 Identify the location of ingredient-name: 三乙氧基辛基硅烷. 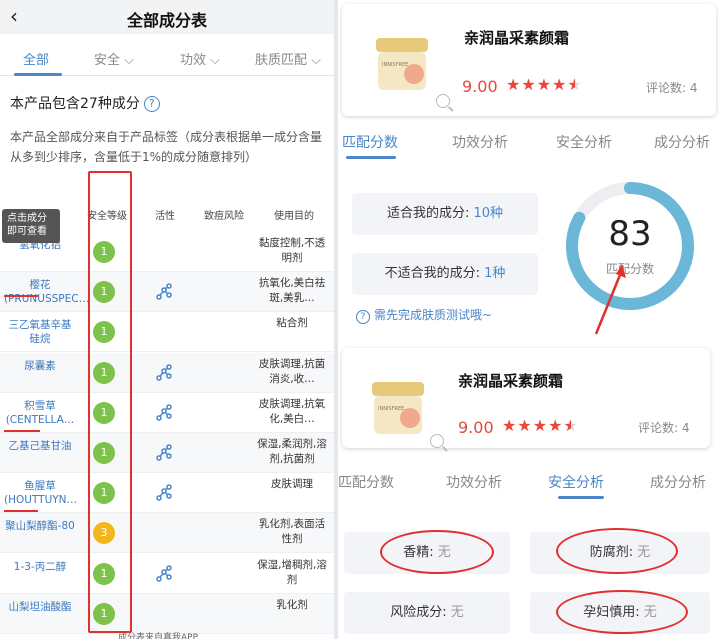
(40, 332).